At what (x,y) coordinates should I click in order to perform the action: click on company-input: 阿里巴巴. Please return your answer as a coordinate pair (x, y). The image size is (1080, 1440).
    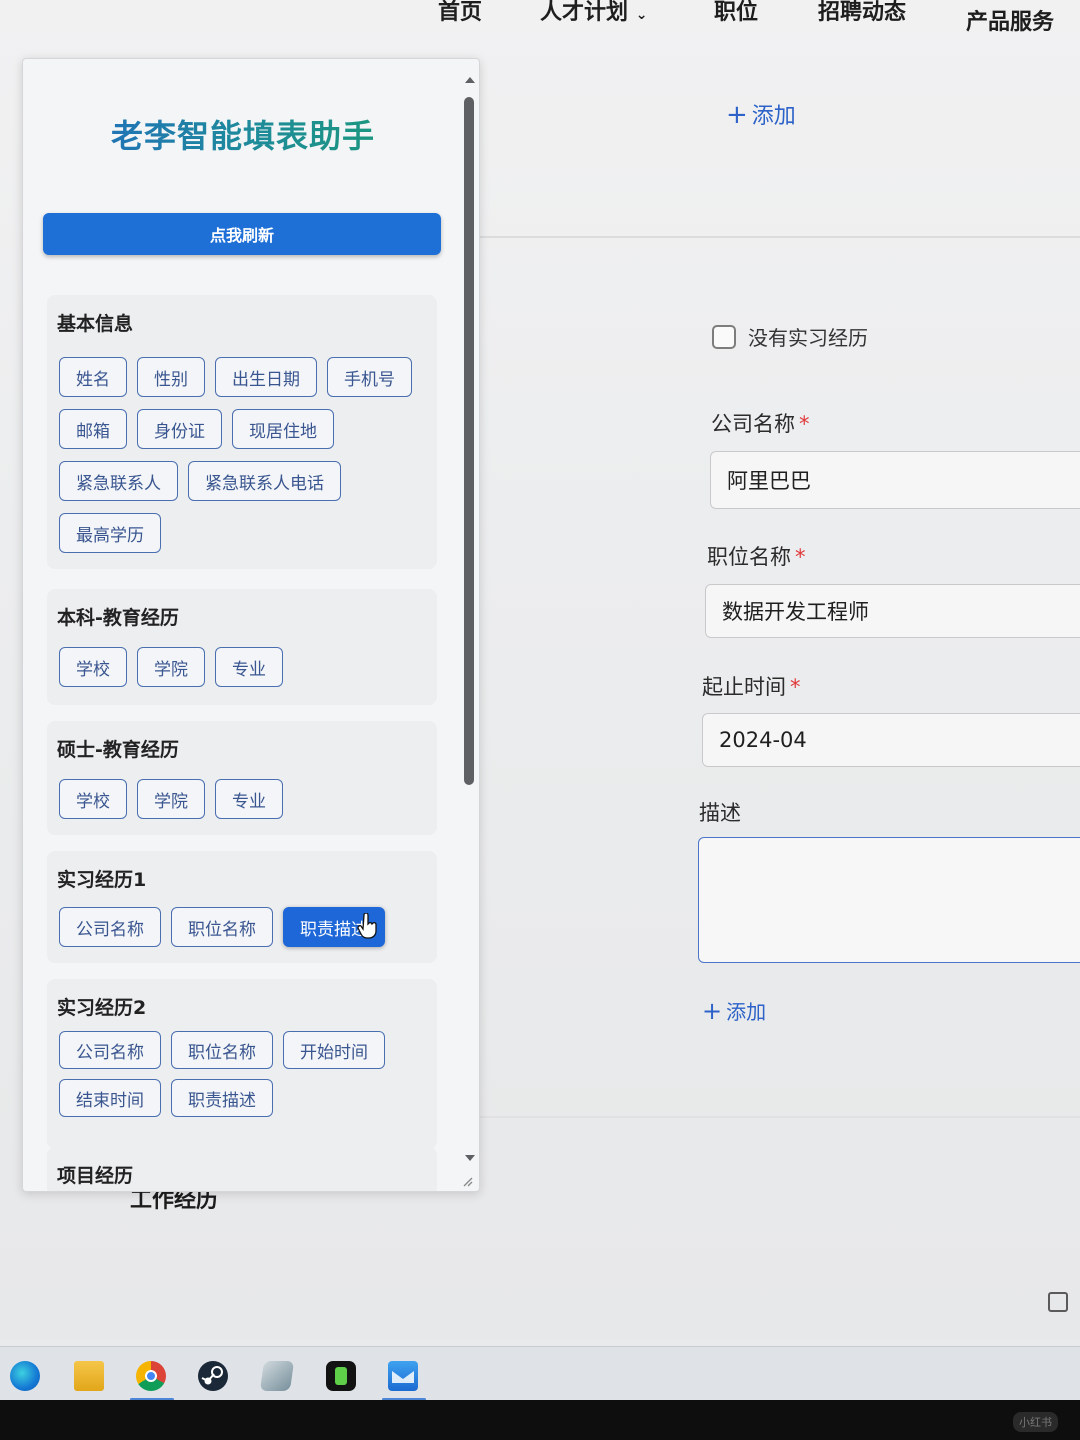
    Looking at the image, I should click on (895, 480).